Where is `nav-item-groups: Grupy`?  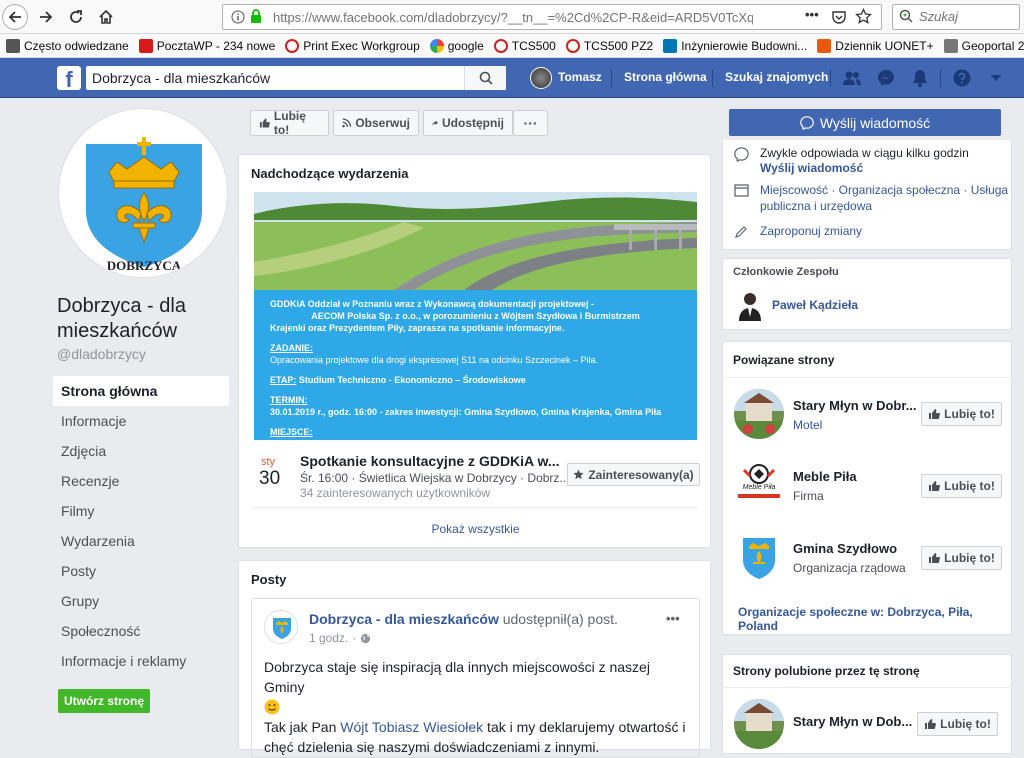 nav-item-groups: Grupy is located at coordinates (141, 601).